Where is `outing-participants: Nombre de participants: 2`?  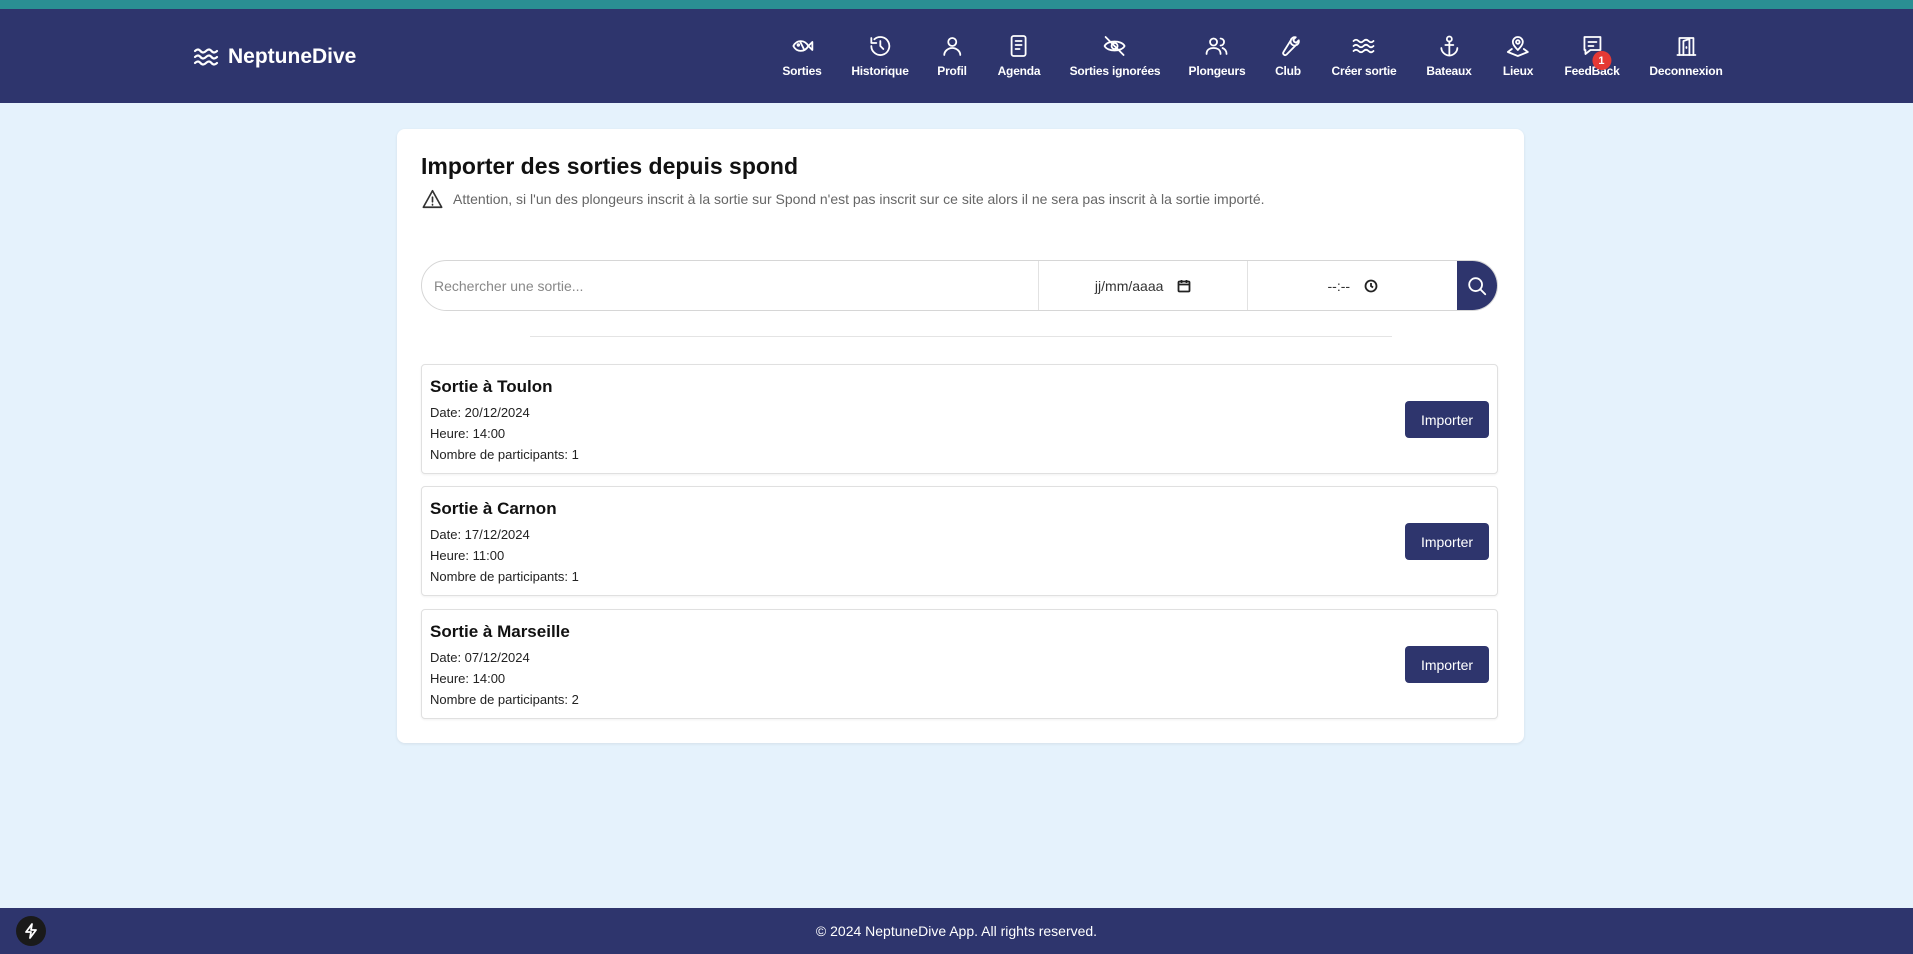 outing-participants: Nombre de participants: 2 is located at coordinates (504, 699).